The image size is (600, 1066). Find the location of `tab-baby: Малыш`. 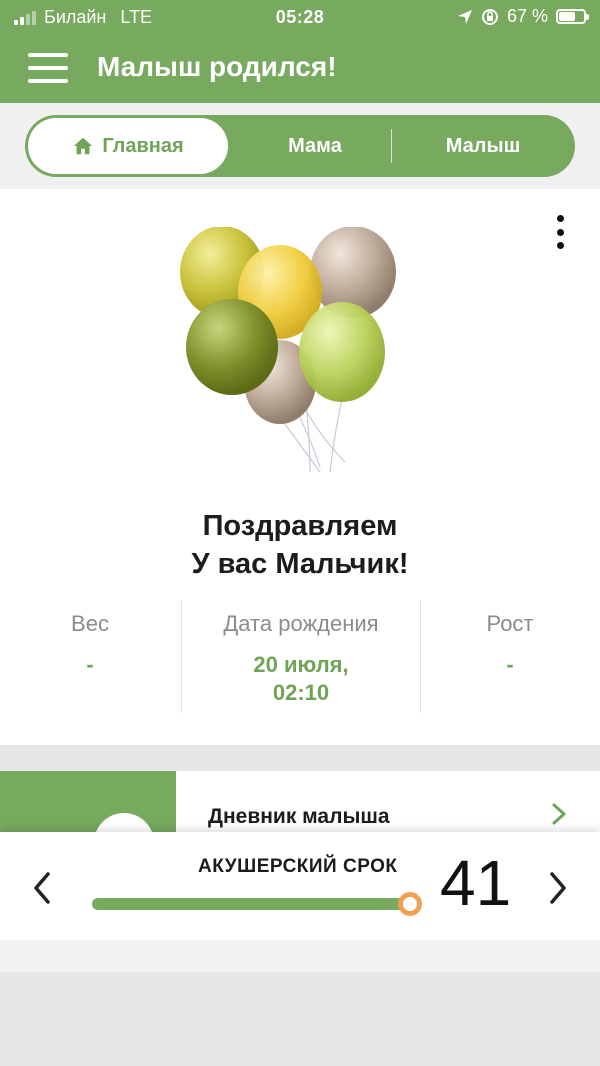

tab-baby: Малыш is located at coordinates (483, 146).